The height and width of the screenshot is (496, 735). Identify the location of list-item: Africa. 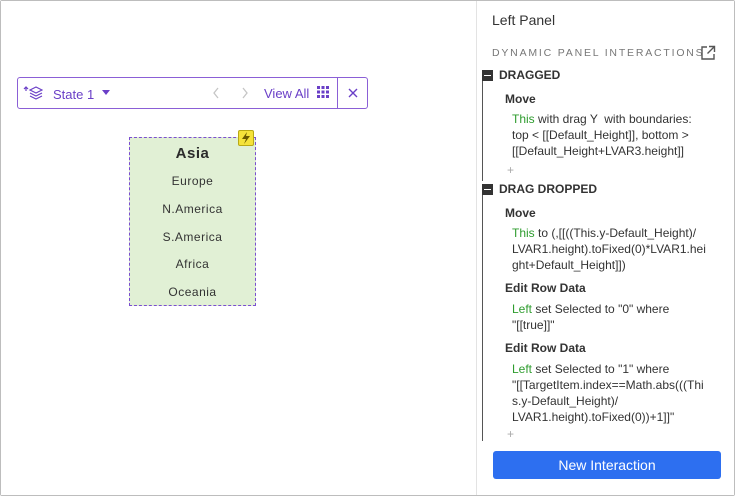
(192, 264).